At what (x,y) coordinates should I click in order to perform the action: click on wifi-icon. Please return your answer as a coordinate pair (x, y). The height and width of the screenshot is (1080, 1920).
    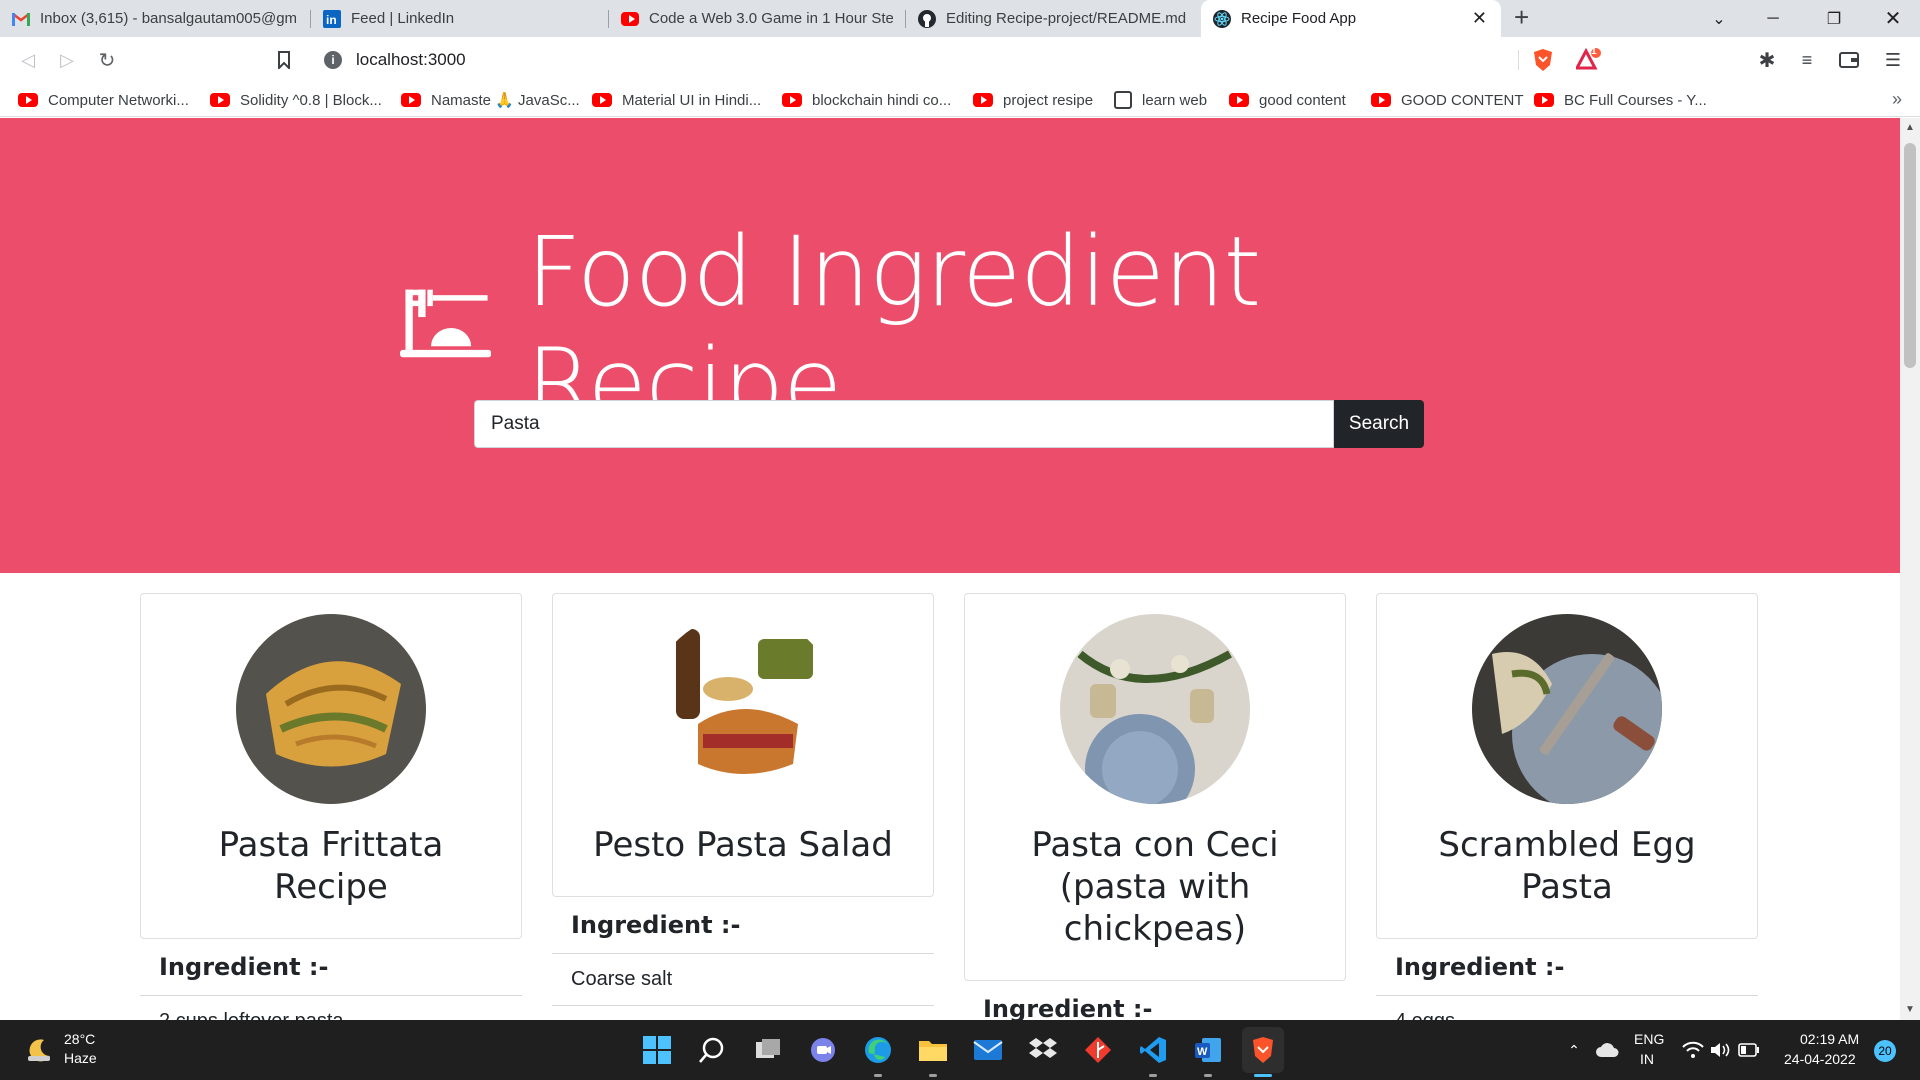
    Looking at the image, I should click on (1693, 1050).